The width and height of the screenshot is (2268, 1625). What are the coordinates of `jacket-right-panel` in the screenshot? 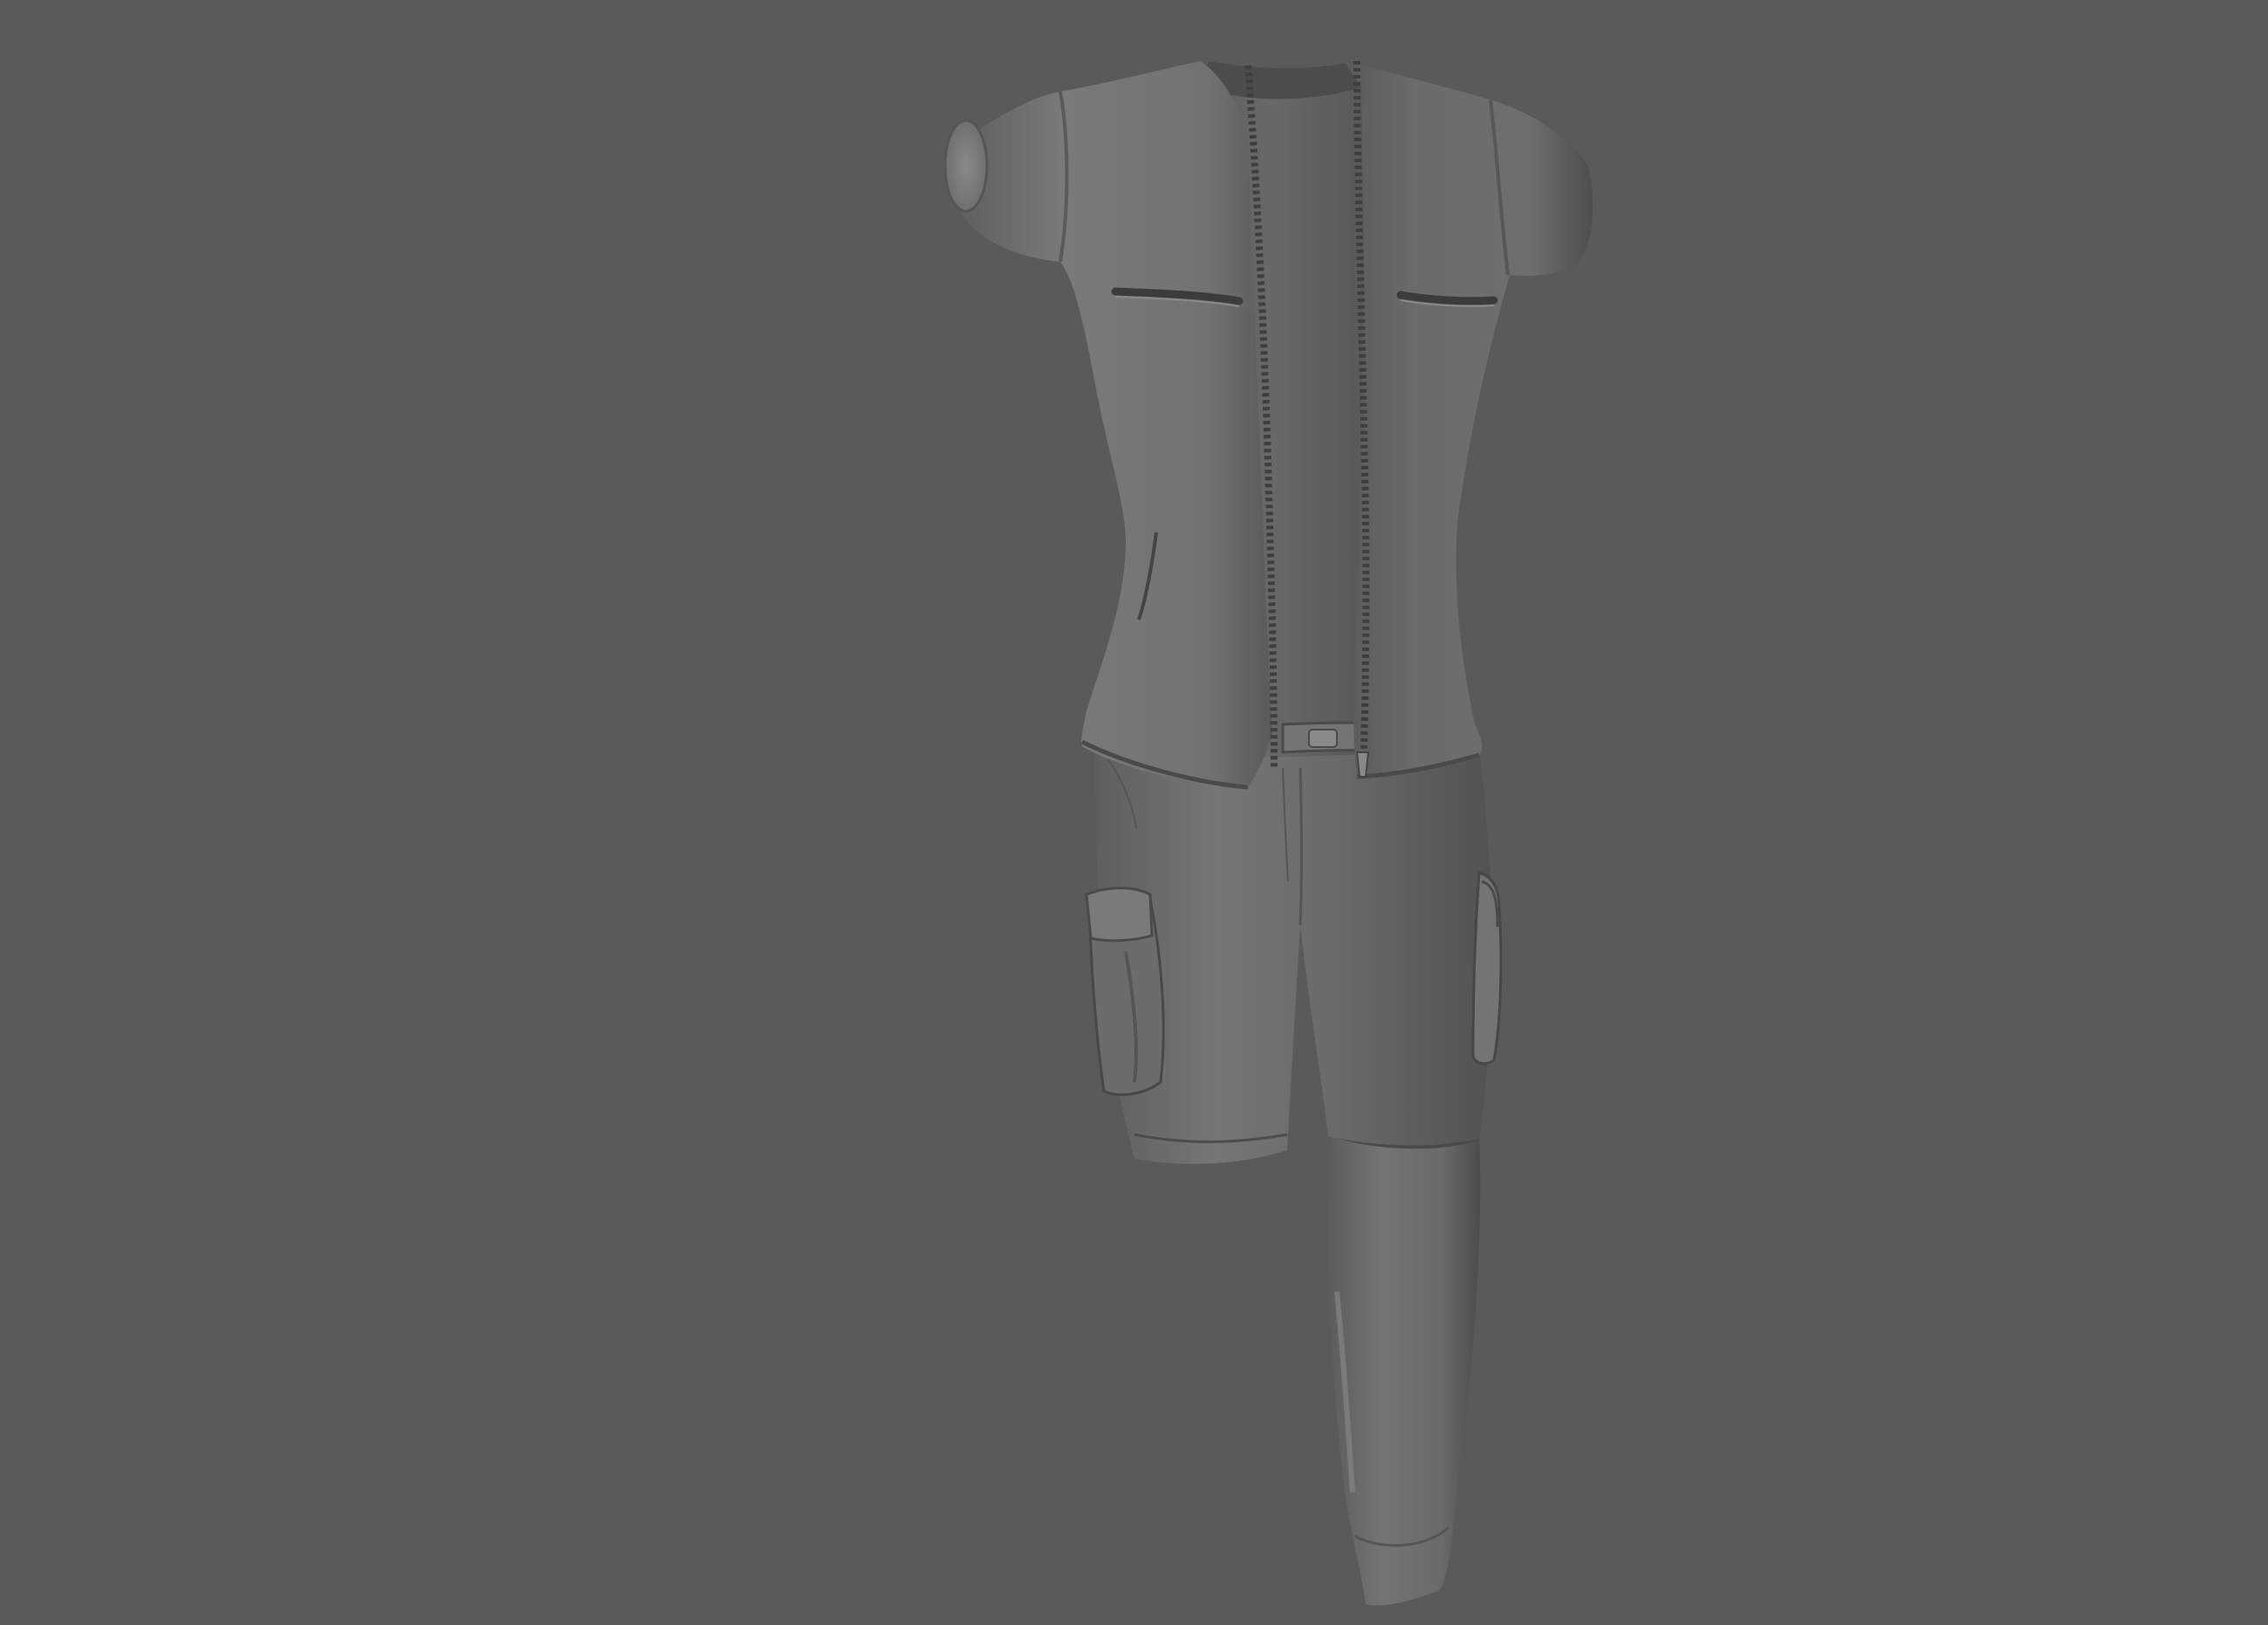 It's located at (1468, 420).